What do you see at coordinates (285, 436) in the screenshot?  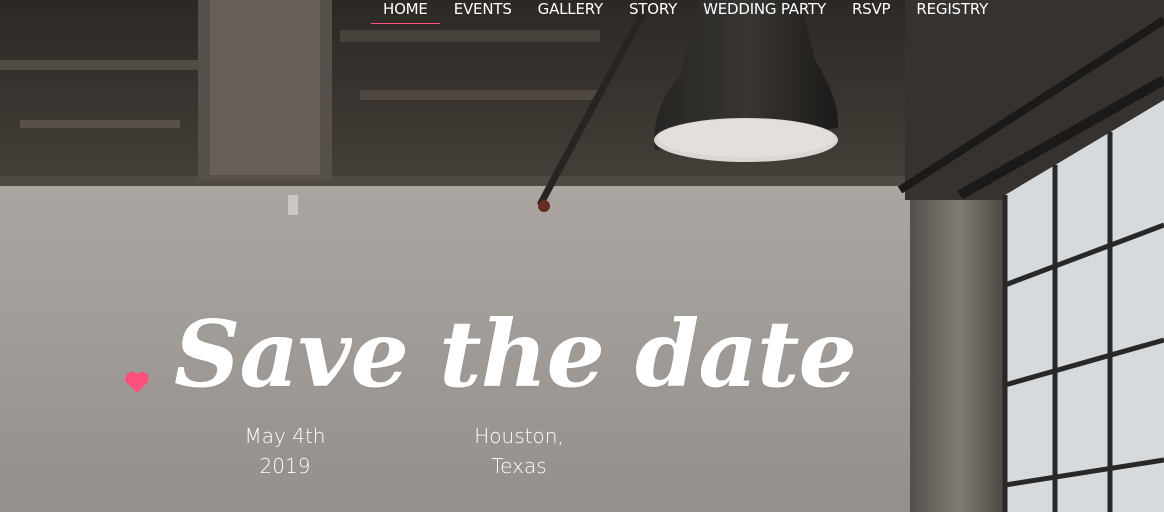 I see `date-line-1: May 4th` at bounding box center [285, 436].